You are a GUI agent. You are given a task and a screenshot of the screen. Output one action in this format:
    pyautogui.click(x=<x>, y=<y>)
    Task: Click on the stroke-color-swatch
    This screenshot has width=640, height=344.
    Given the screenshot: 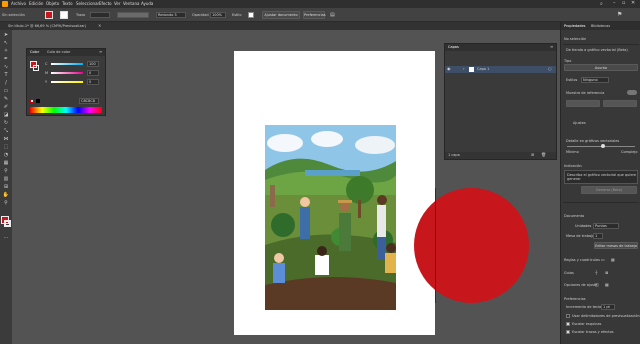 What is the action you would take?
    pyautogui.click(x=7, y=223)
    